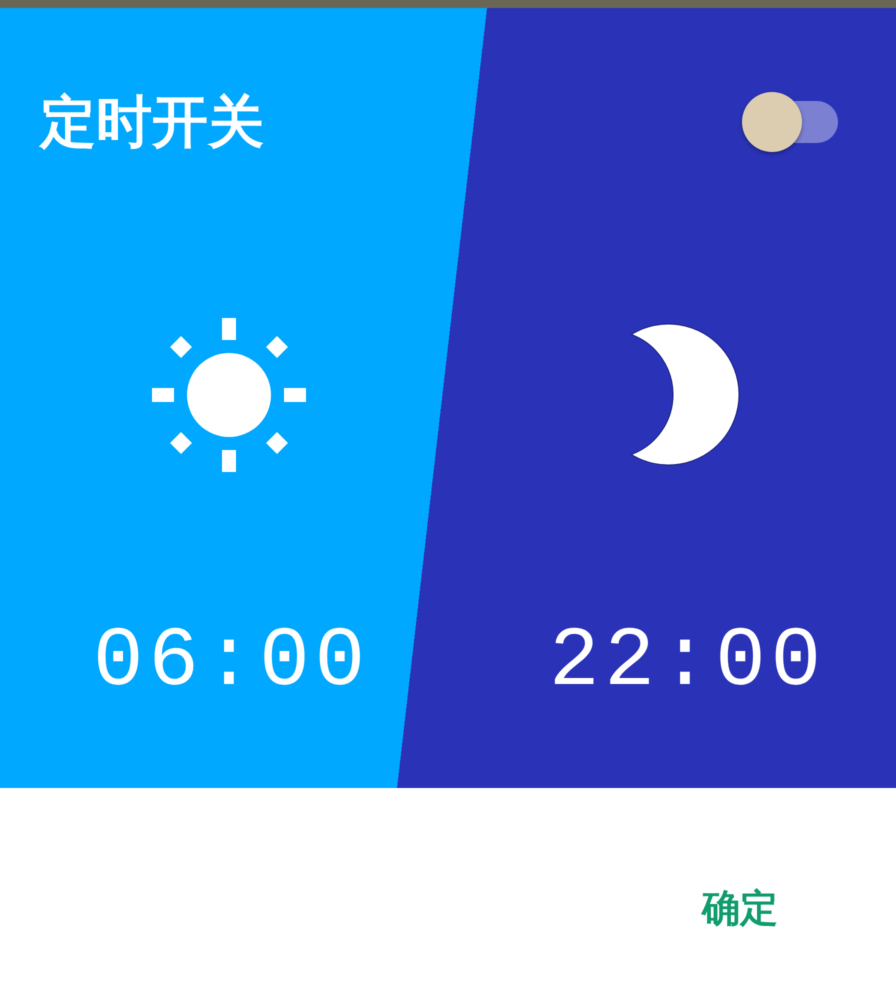 The height and width of the screenshot is (996, 896). I want to click on confirm-button: 确定, so click(740, 909).